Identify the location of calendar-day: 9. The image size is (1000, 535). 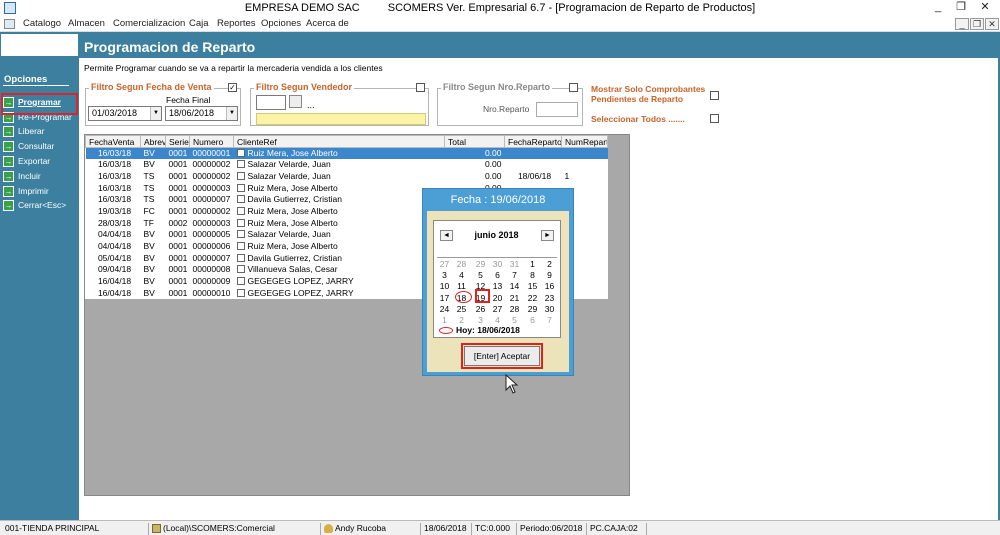
(549, 275).